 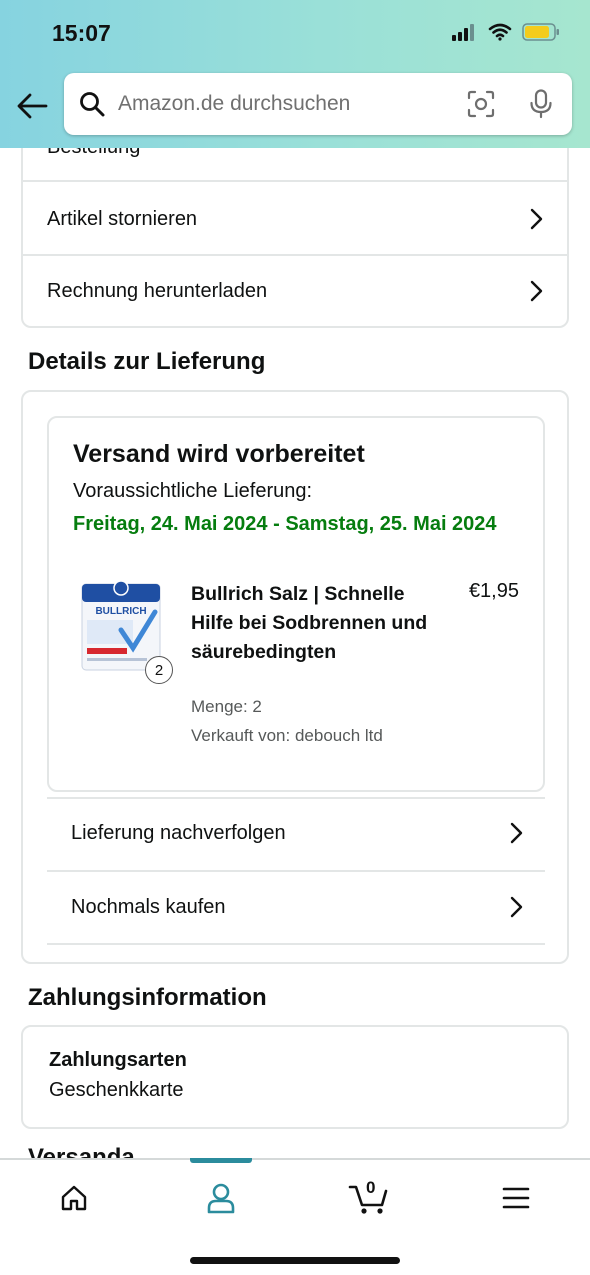 I want to click on status-icons, so click(x=506, y=32).